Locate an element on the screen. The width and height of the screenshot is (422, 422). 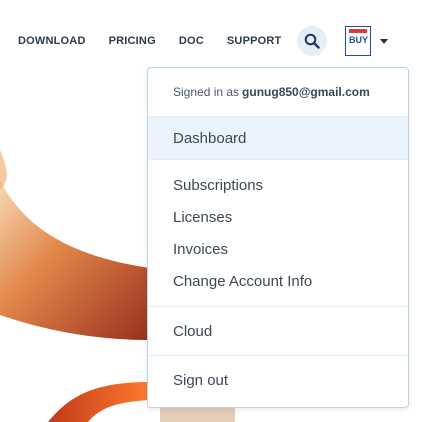
search-icon is located at coordinates (313, 41).